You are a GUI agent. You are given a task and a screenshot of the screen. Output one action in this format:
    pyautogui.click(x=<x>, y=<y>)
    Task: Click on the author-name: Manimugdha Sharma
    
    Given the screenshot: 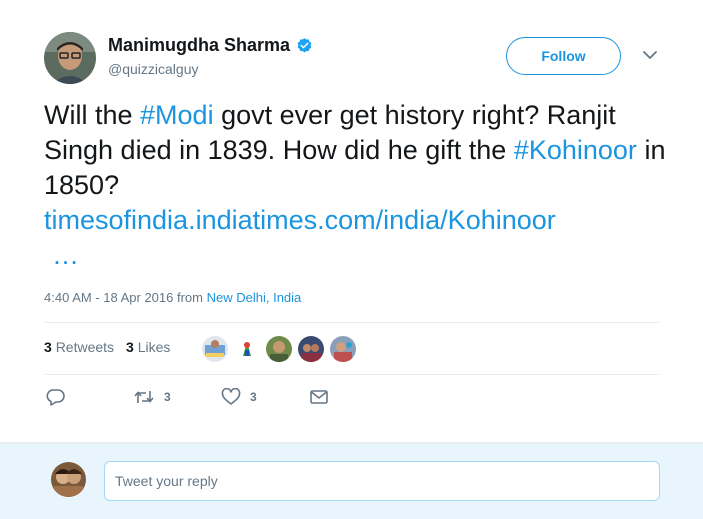 What is the action you would take?
    pyautogui.click(x=199, y=45)
    